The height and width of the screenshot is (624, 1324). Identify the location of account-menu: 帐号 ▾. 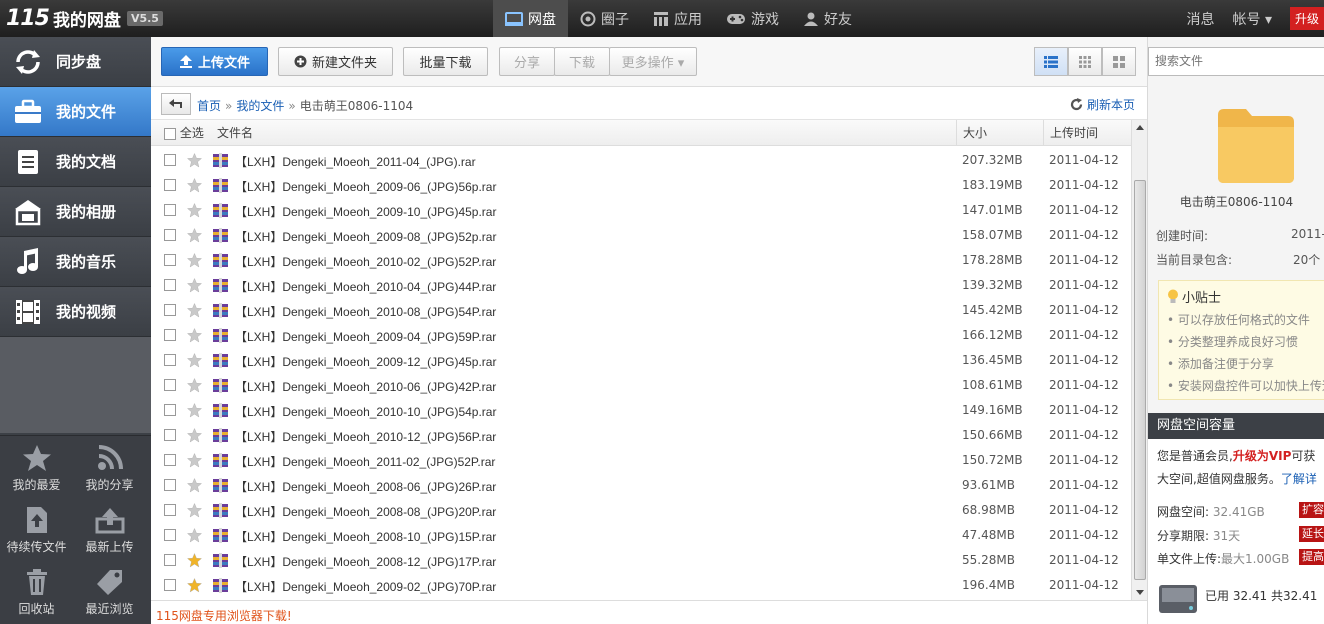
(1252, 19).